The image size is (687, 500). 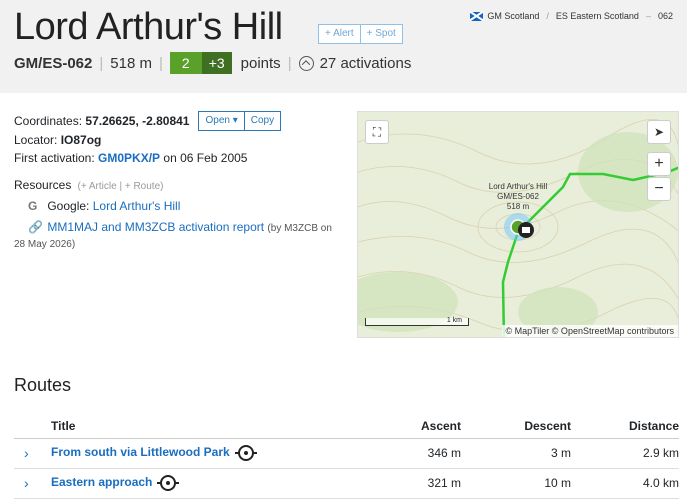 I want to click on google-resource: G Google: Lord Arthur's Hill, so click(x=104, y=206).